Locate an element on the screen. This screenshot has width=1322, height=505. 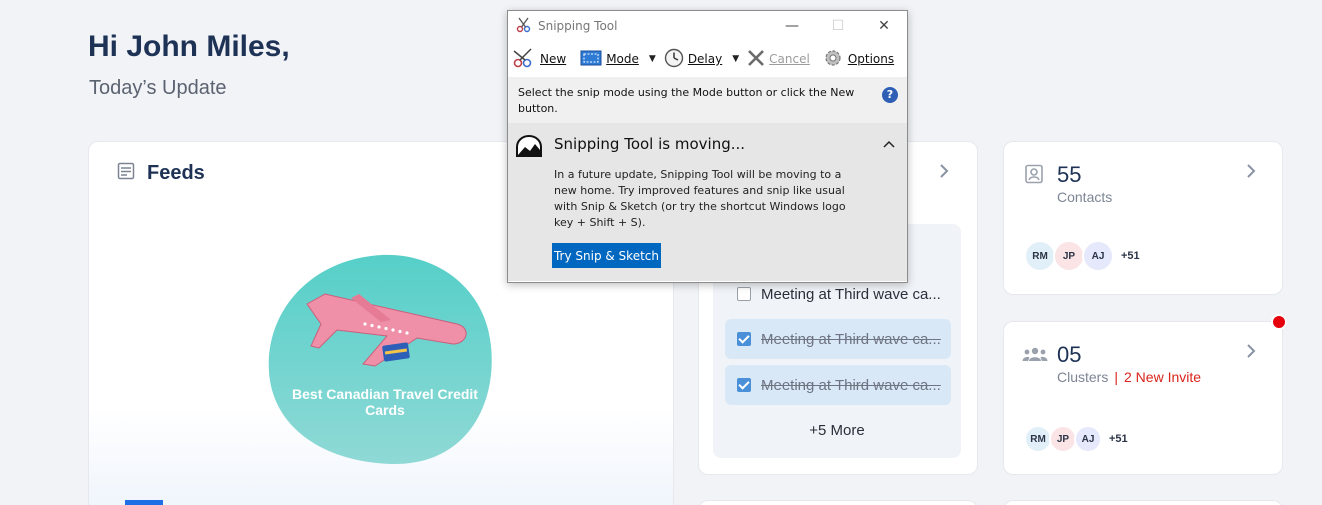
mode-icon is located at coordinates (591, 59).